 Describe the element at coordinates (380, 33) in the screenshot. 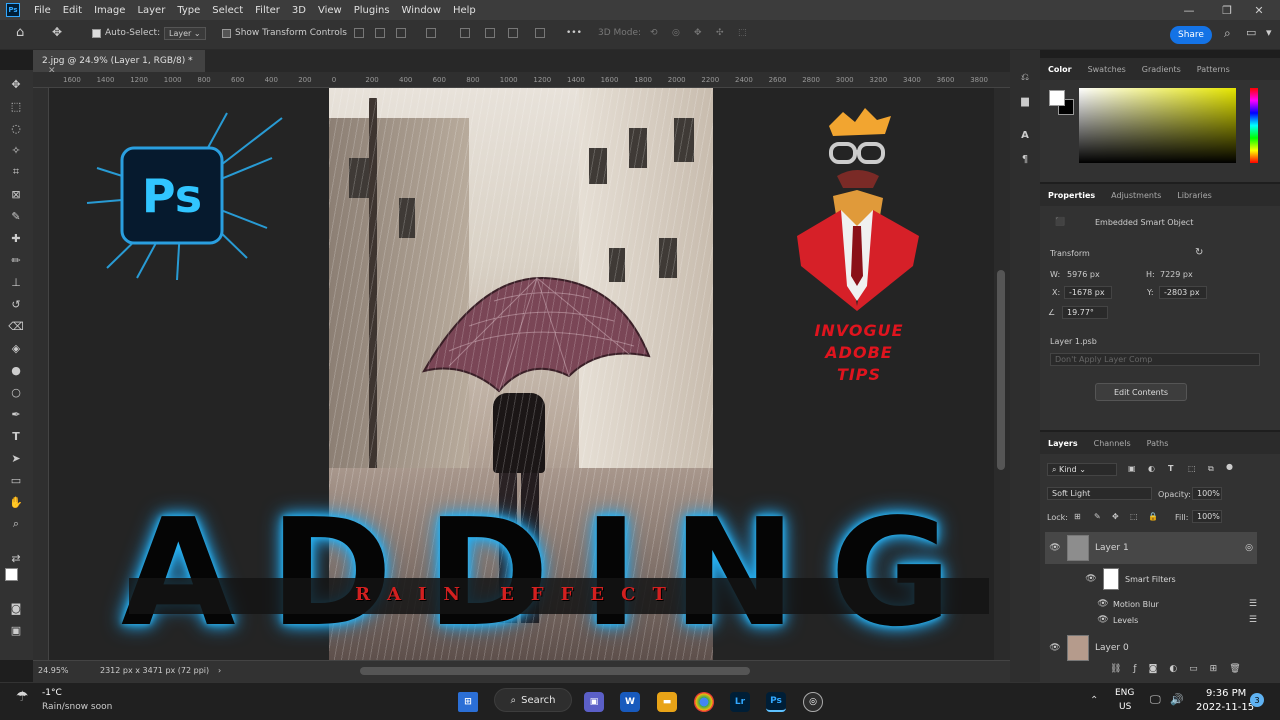

I see `align-center-icon` at that location.